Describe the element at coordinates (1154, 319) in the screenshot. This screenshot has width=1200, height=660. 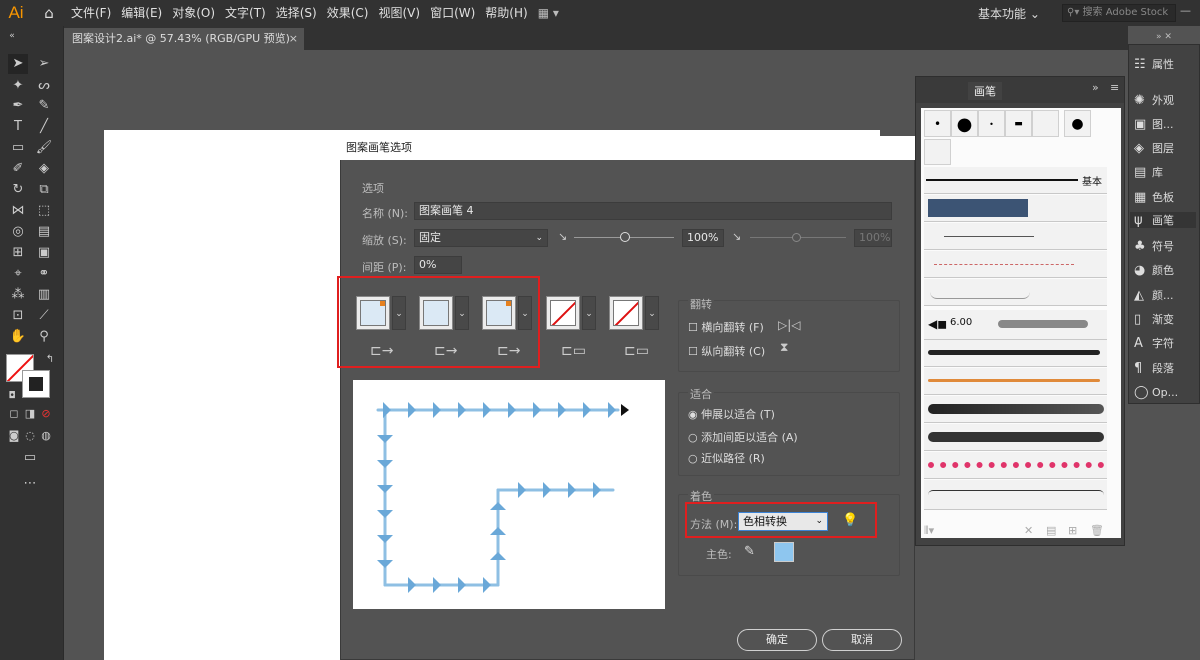
I see `dock-gradient: ▯ 渐变` at that location.